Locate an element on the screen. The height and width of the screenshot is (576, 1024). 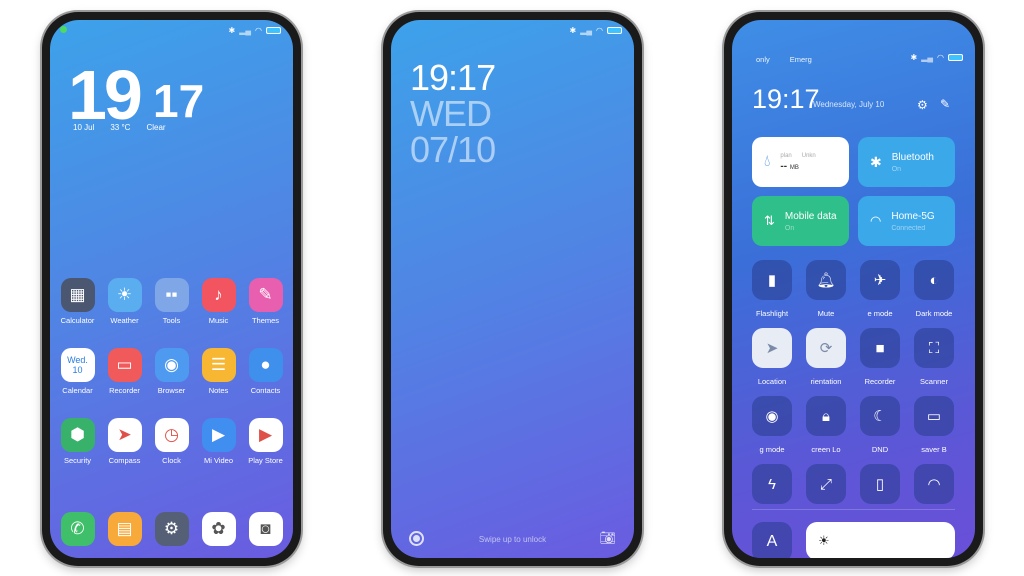
clock-minute: 17 is located at coordinates (178, 101).